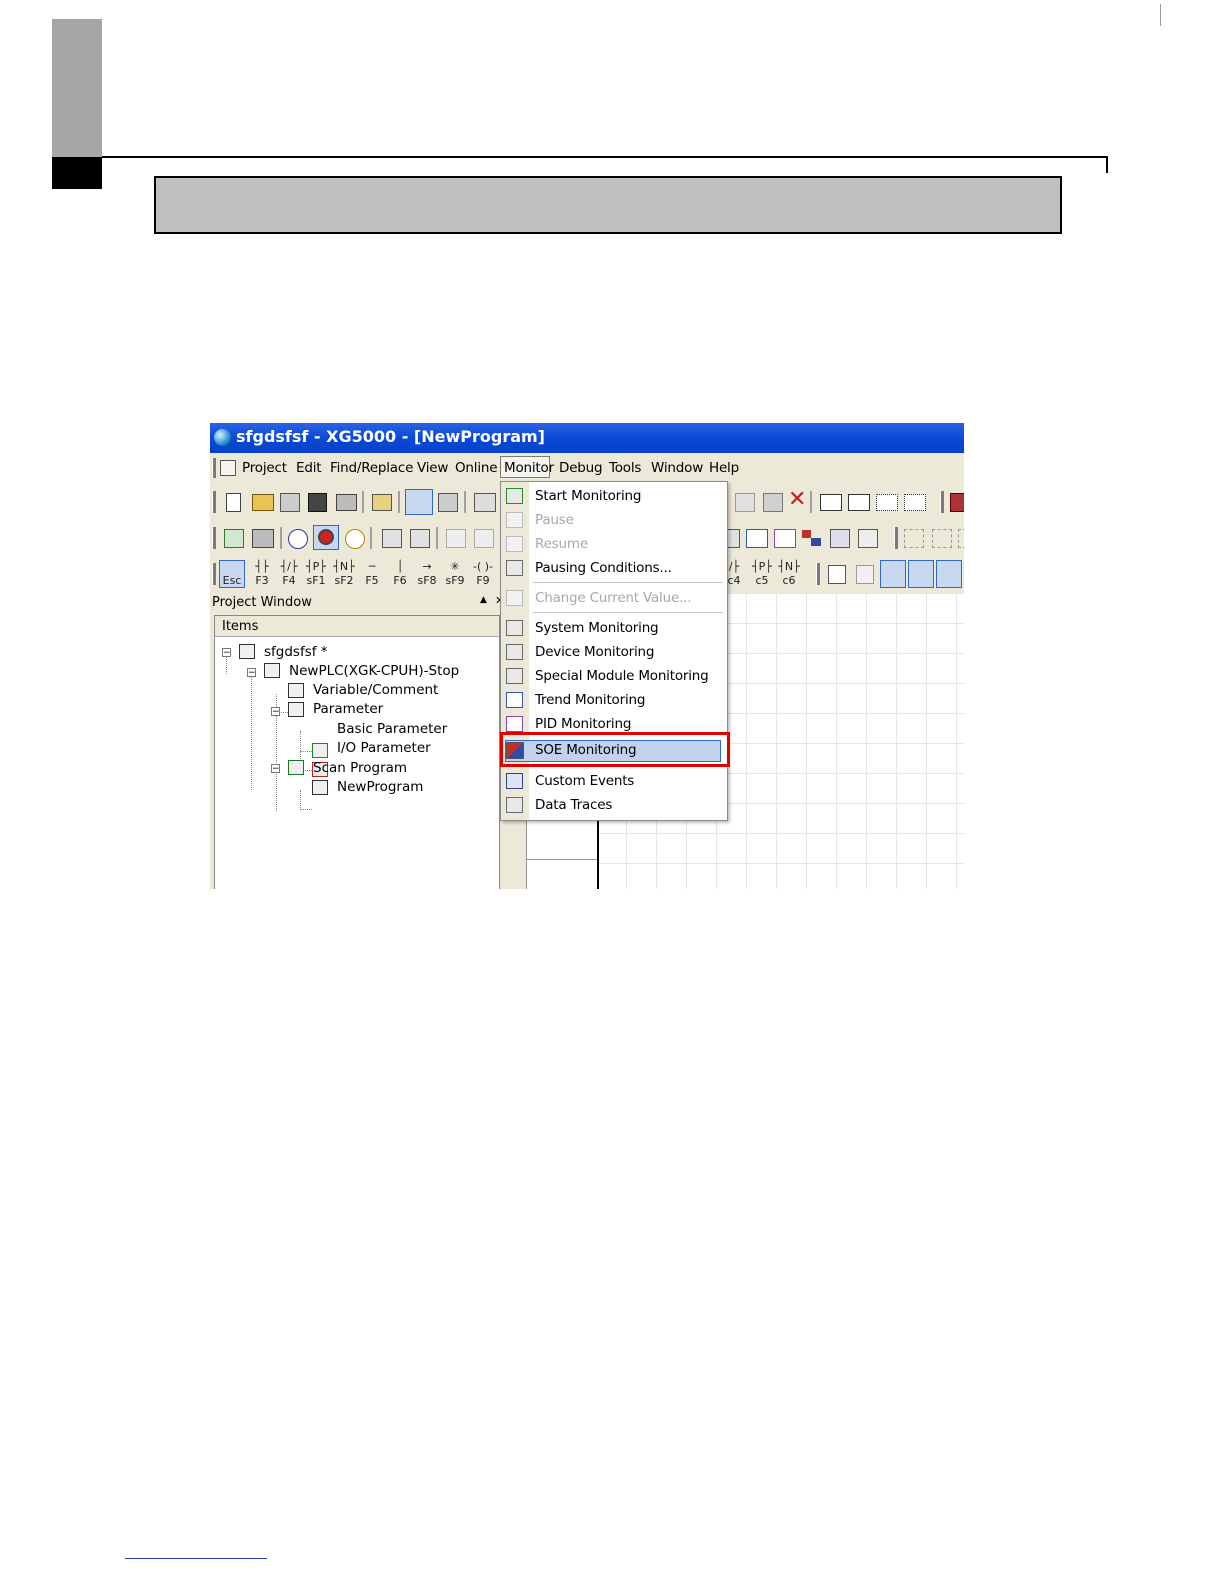 This screenshot has width=1224, height=1584. I want to click on write-plc-icon, so click(392, 538).